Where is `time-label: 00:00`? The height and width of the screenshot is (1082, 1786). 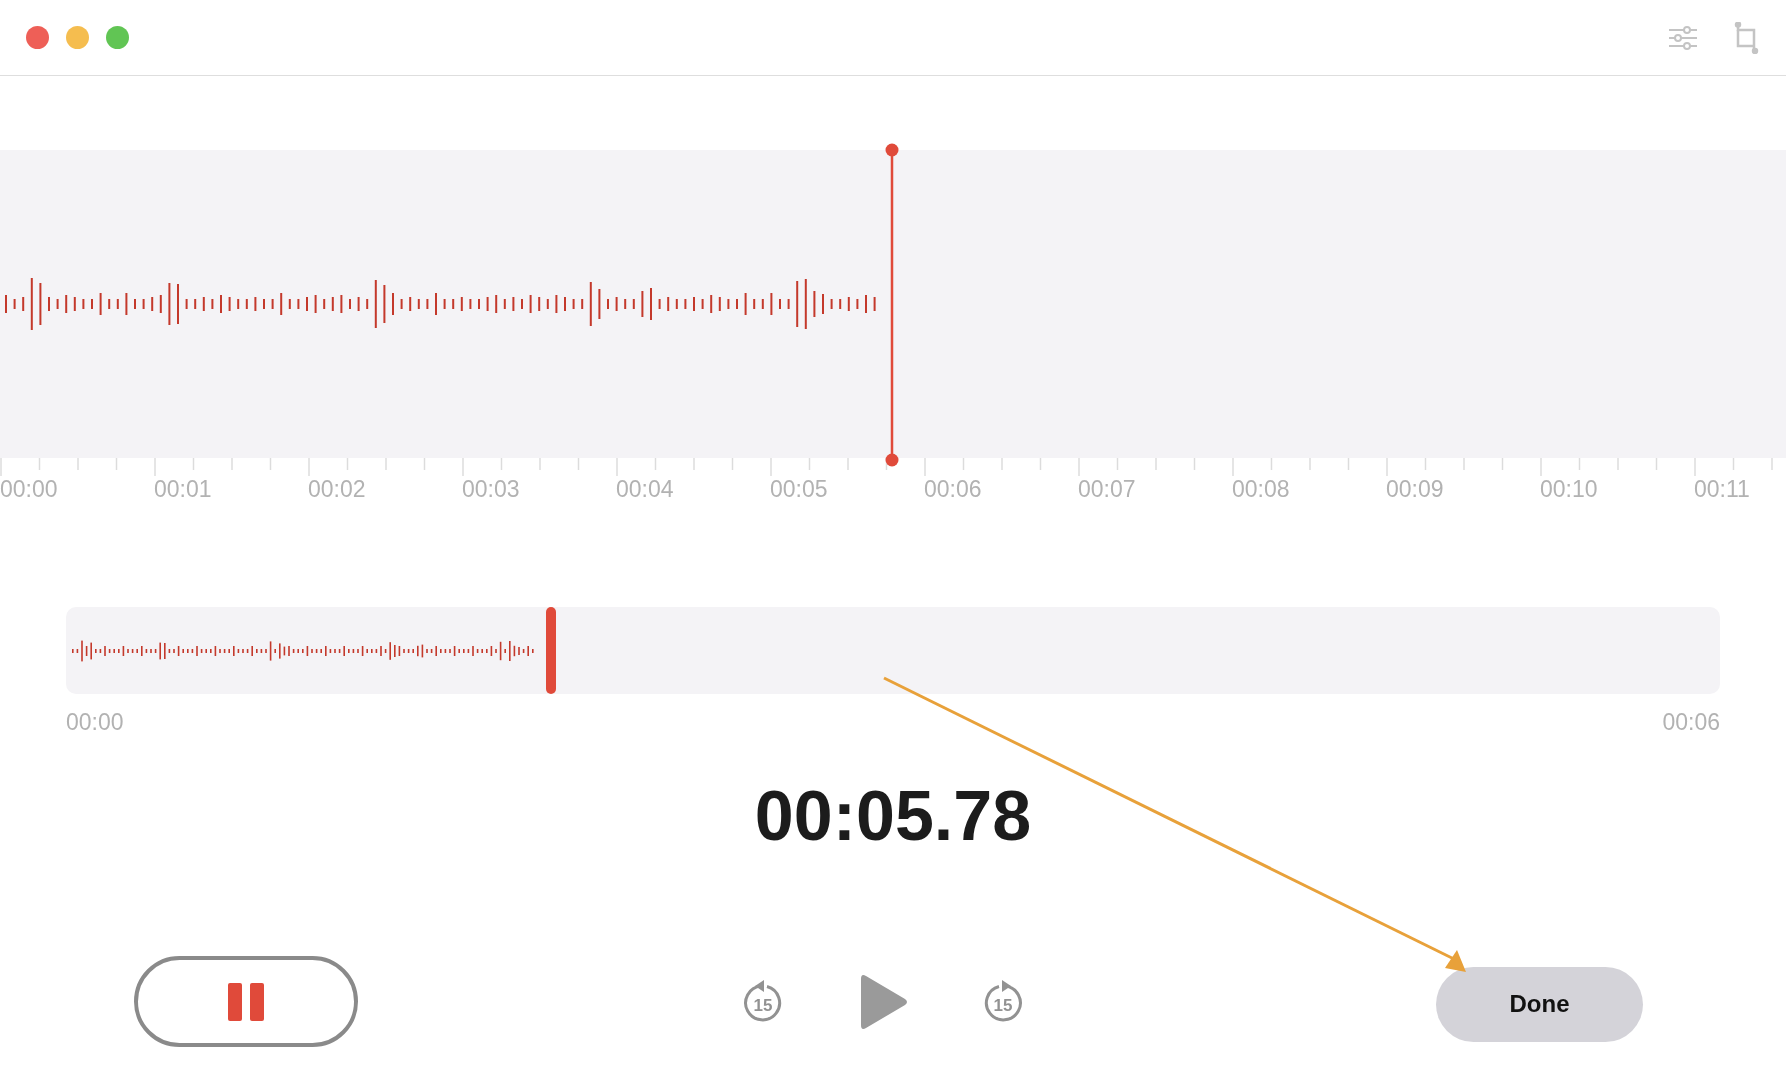
time-label: 00:00 is located at coordinates (29, 489).